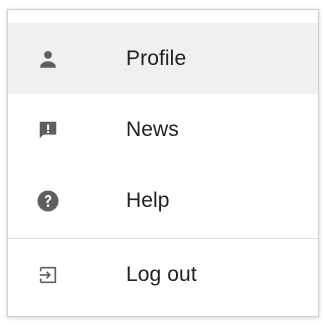  Describe the element at coordinates (48, 59) in the screenshot. I see `person-icon` at that location.